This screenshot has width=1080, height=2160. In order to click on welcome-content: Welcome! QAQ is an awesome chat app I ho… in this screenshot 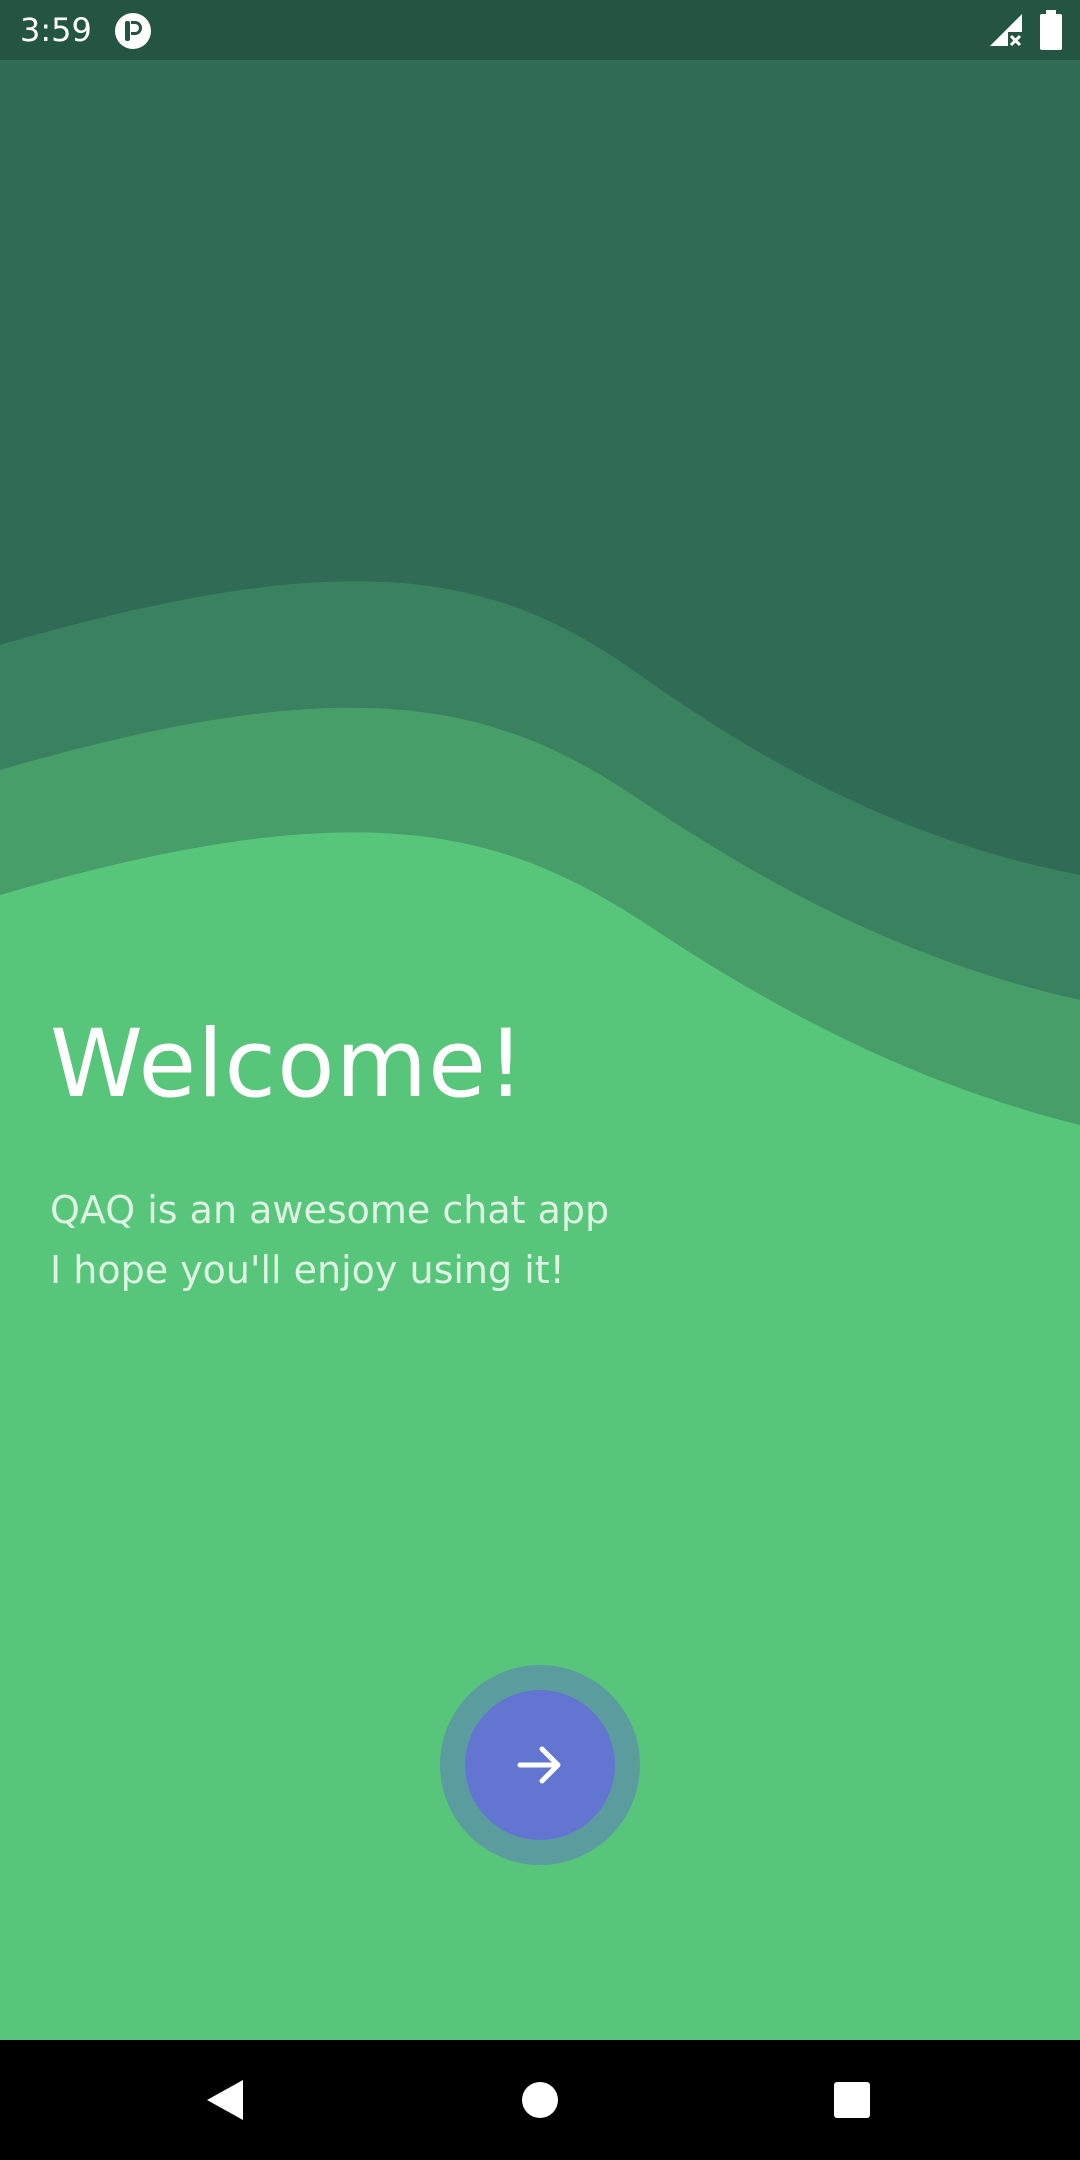, I will do `click(540, 1150)`.